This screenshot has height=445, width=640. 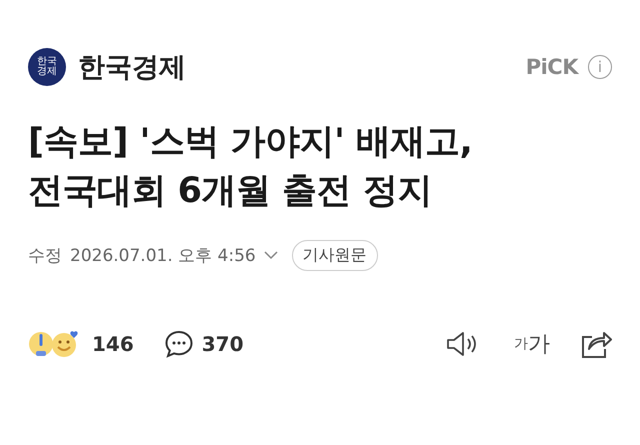 What do you see at coordinates (179, 344) in the screenshot?
I see `comment-icon` at bounding box center [179, 344].